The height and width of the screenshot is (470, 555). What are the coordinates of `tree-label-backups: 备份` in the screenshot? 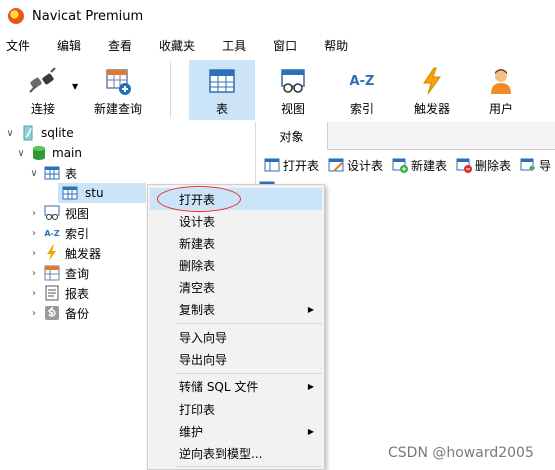 It's located at (77, 313).